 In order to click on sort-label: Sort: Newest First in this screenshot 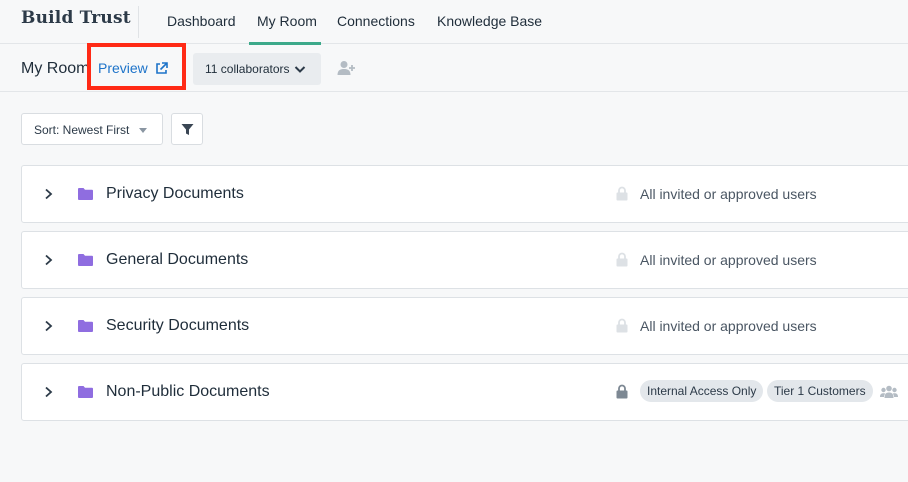, I will do `click(82, 130)`.